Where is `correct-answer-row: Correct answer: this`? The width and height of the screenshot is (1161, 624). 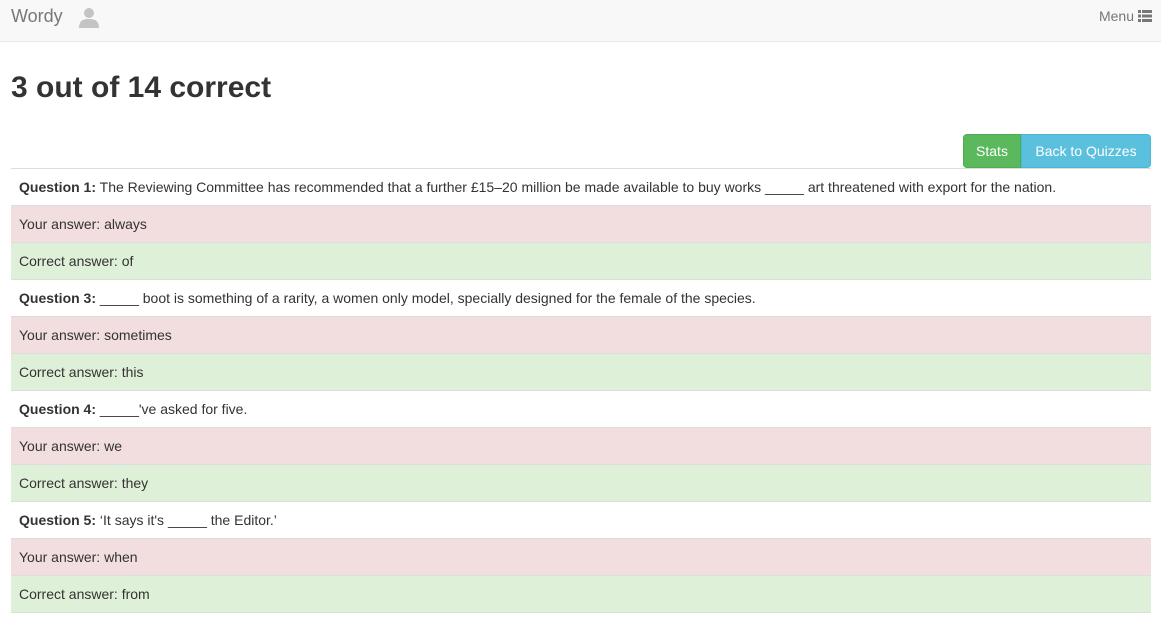 correct-answer-row: Correct answer: this is located at coordinates (581, 372).